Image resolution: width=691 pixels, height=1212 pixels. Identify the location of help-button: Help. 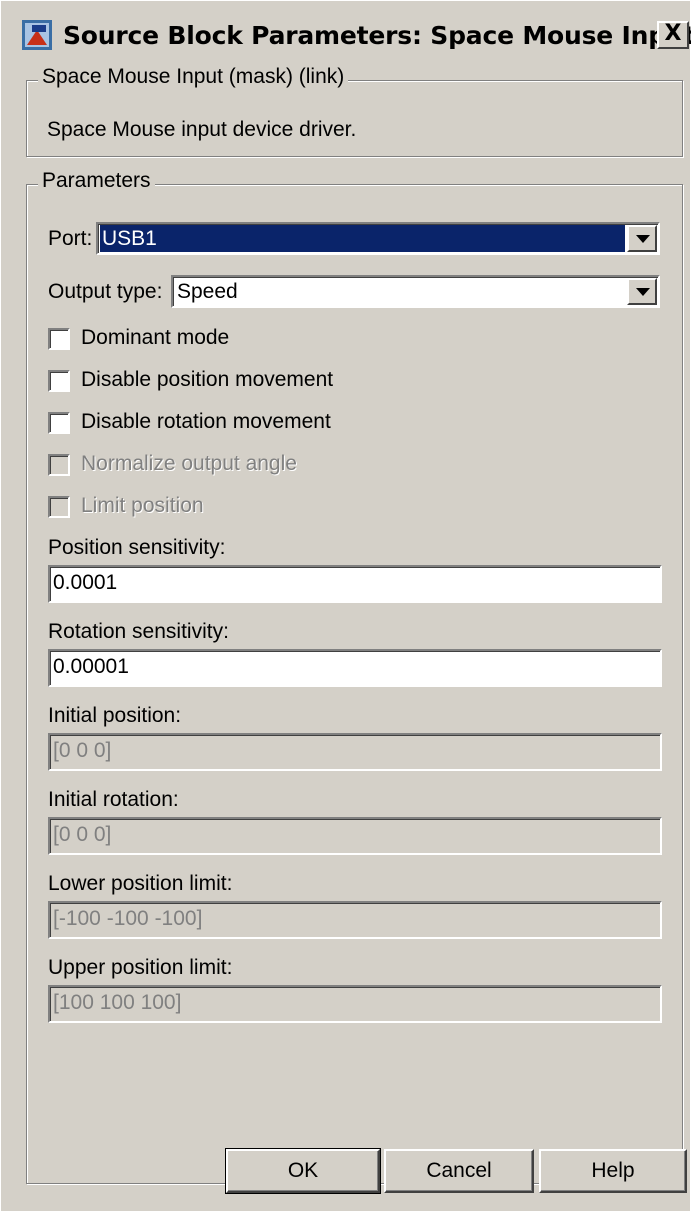
(613, 1171).